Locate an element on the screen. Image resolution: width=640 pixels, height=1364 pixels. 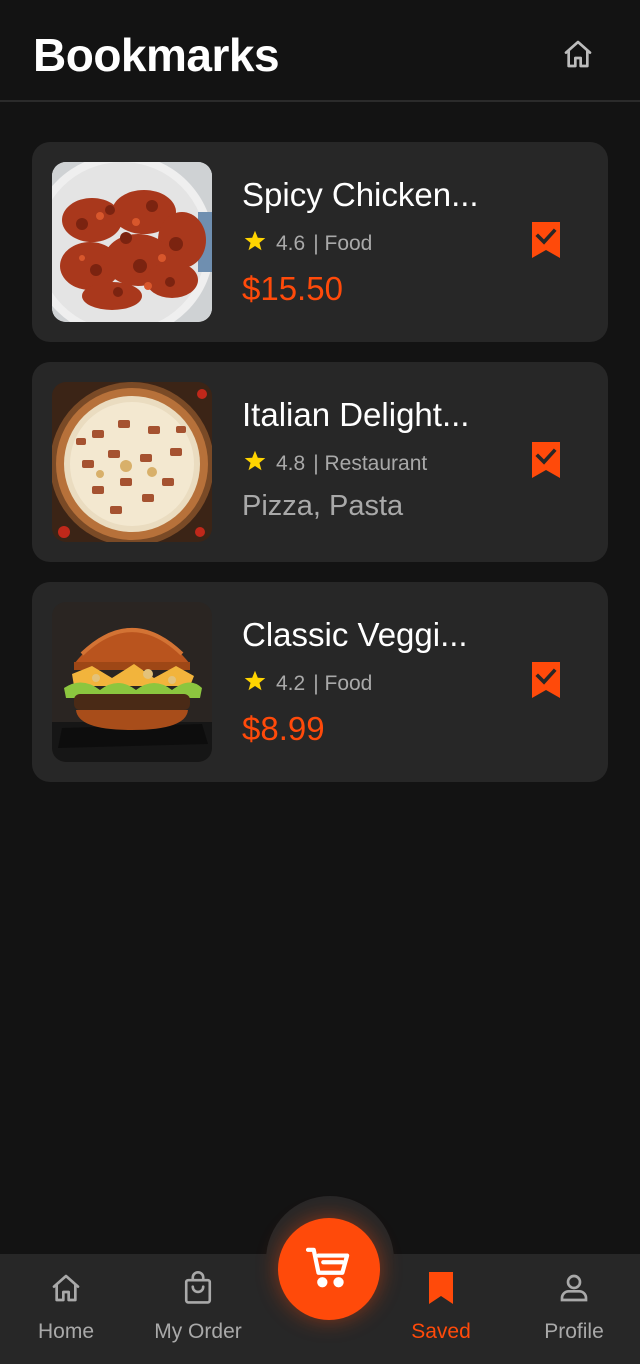
cart-icon is located at coordinates (328, 1269).